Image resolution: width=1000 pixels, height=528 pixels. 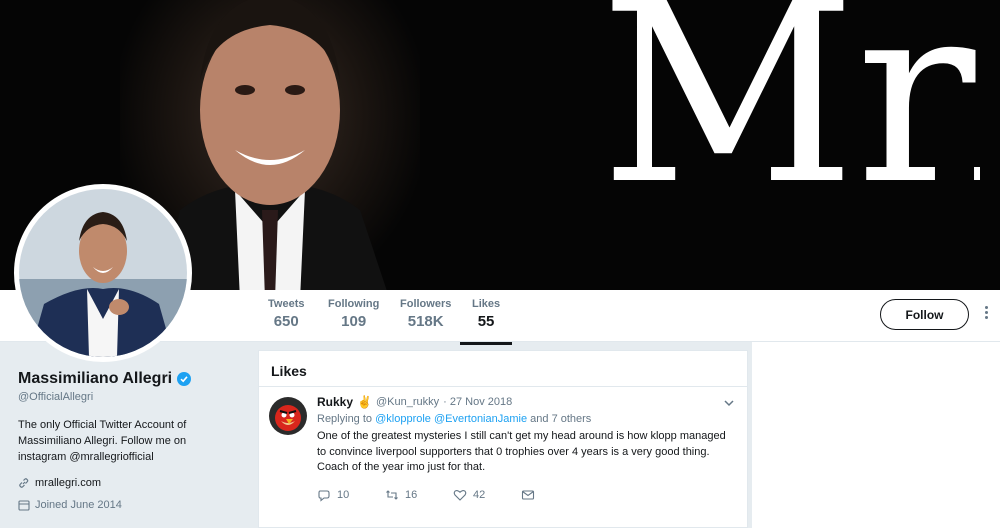 I want to click on message-icon, so click(x=528, y=494).